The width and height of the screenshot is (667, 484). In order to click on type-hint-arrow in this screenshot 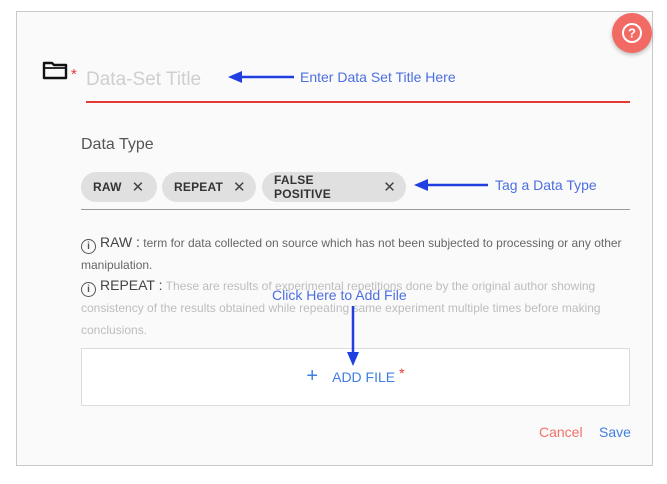, I will do `click(451, 185)`.